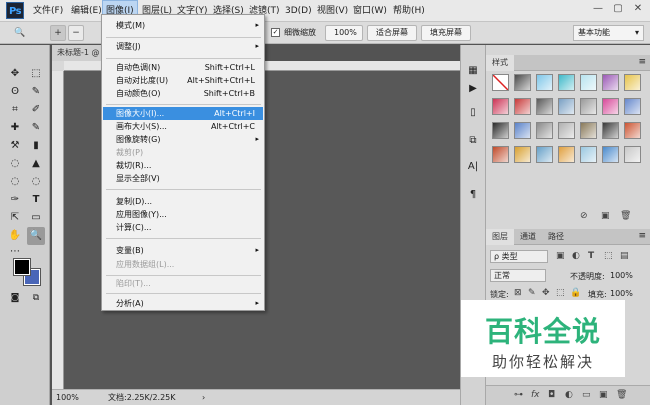 The image size is (650, 405). Describe the element at coordinates (183, 113) in the screenshot. I see `menu-item-image-size: 图像大小(I)... Alt+Ctrl+I` at that location.